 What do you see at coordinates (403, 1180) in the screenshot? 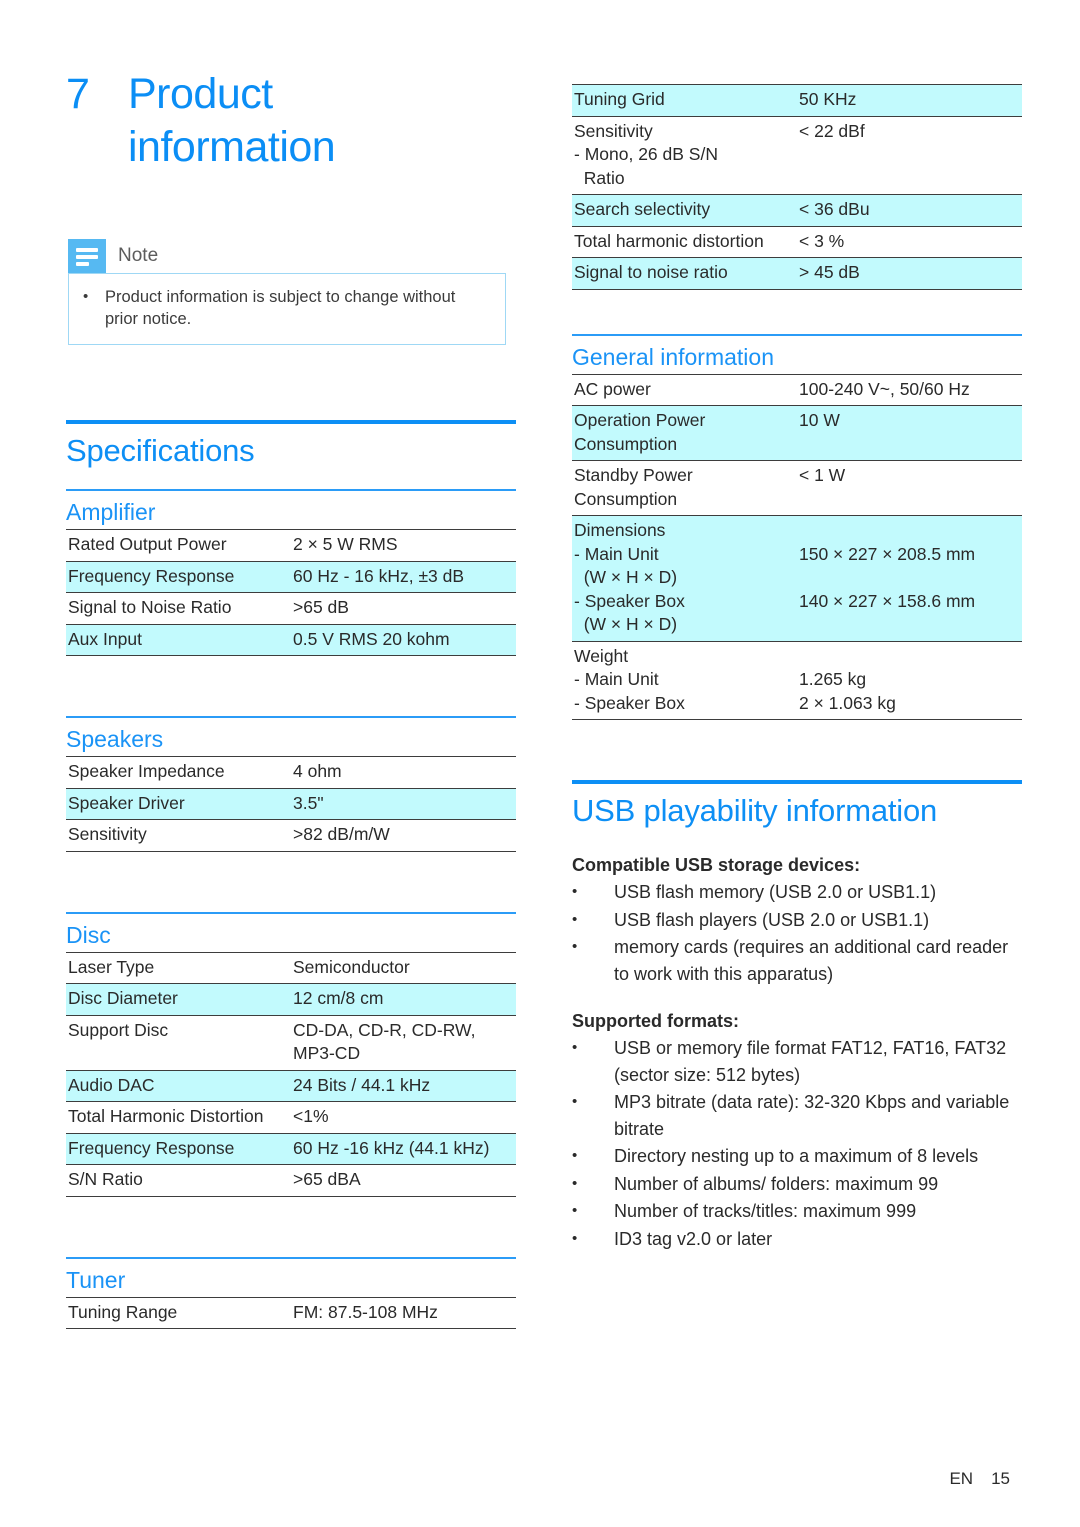
I see `spec-value: >65 dBA` at bounding box center [403, 1180].